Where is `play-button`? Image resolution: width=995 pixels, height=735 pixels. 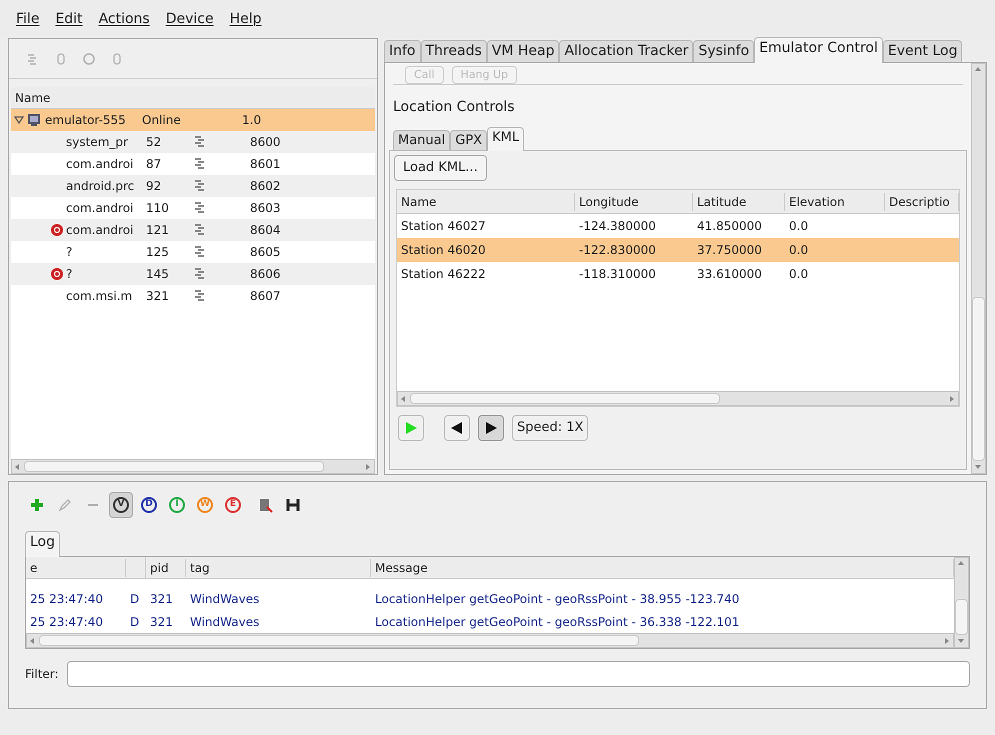 play-button is located at coordinates (411, 428).